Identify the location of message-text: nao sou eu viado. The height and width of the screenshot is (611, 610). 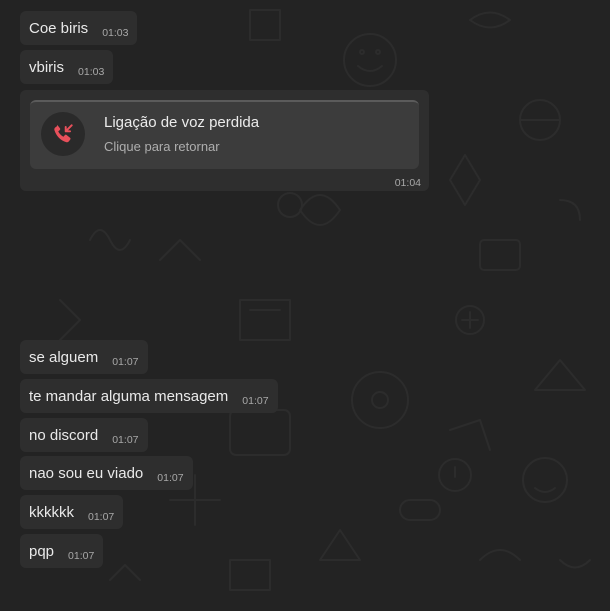
(86, 473).